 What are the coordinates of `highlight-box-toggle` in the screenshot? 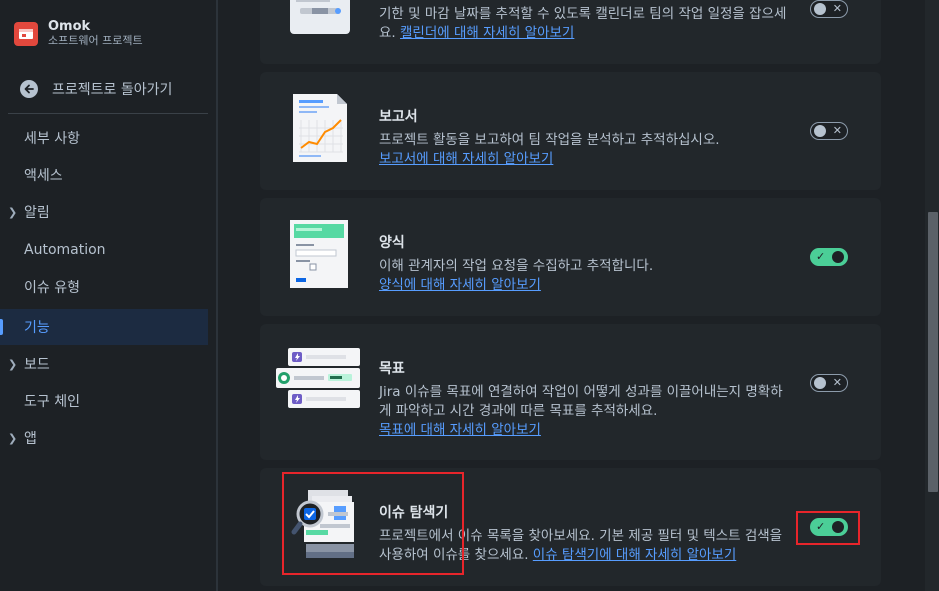 It's located at (828, 528).